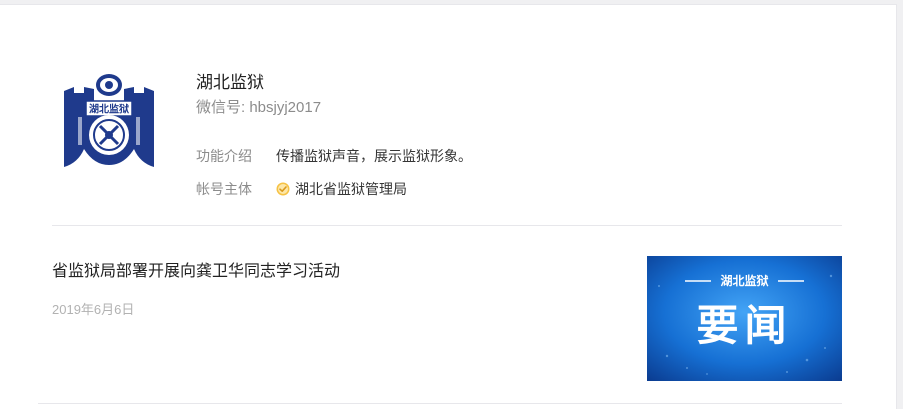 This screenshot has width=903, height=409. I want to click on owner-value: 湖北省监狱管理局, so click(351, 189).